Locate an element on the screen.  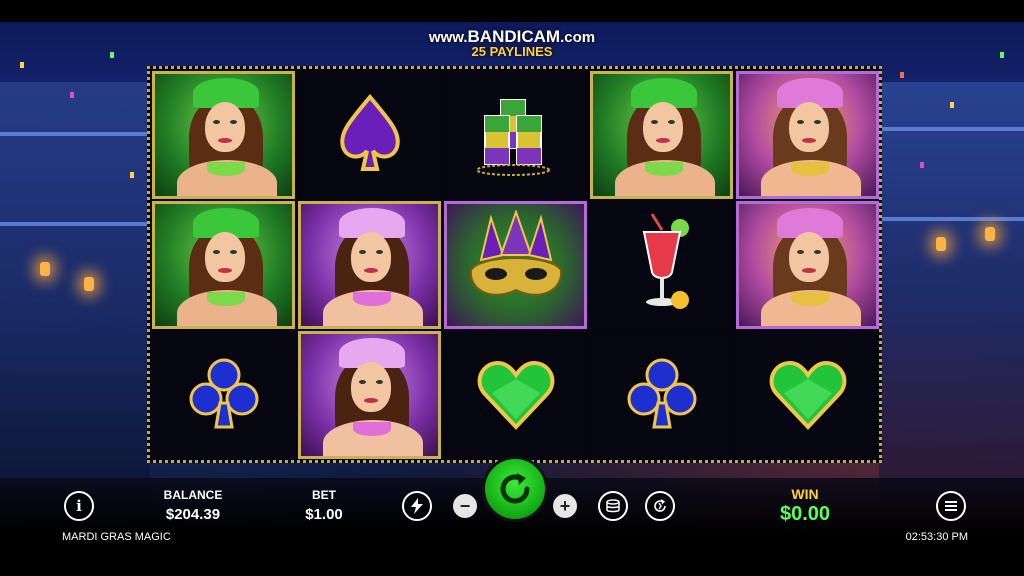
screen-bottom-bar is located at coordinates (512, 560).